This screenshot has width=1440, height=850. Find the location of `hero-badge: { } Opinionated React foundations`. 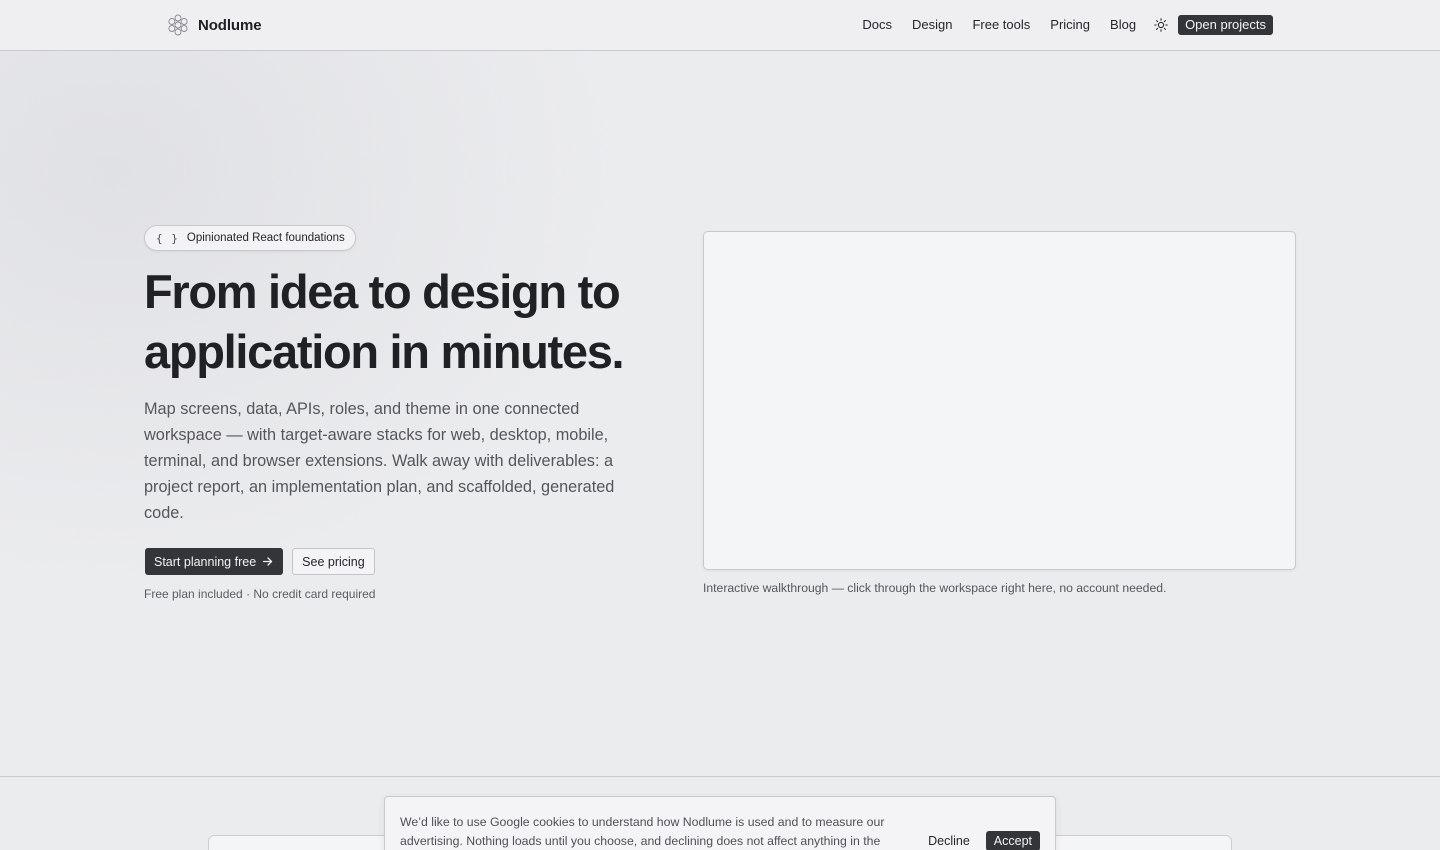

hero-badge: { } Opinionated React foundations is located at coordinates (250, 238).